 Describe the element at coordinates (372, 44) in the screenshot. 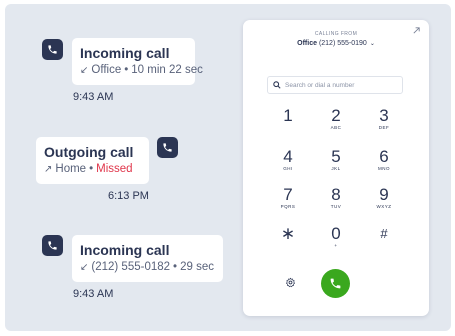

I see `chevron-down-icon: ⌄` at that location.